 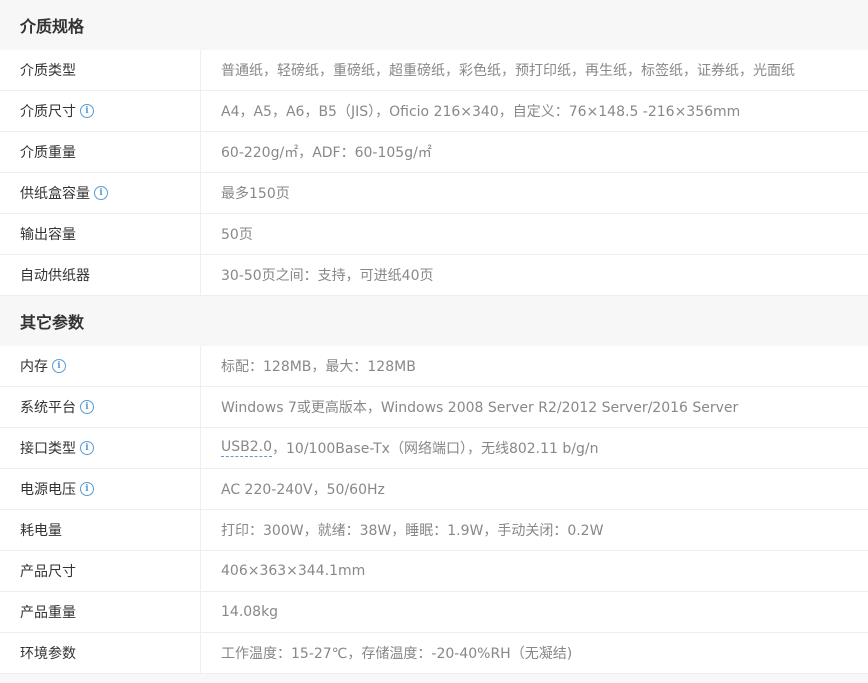 What do you see at coordinates (100, 612) in the screenshot?
I see `spec-label: 产品重量` at bounding box center [100, 612].